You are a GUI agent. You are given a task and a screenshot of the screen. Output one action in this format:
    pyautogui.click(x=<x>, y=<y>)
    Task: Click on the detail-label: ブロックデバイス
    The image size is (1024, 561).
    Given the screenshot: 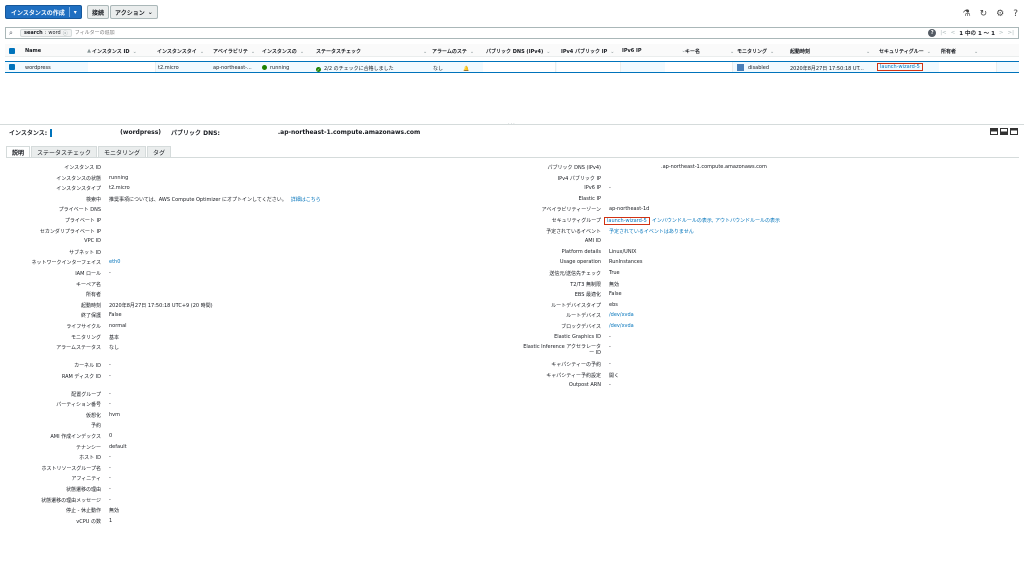 What is the action you would take?
    pyautogui.click(x=581, y=326)
    